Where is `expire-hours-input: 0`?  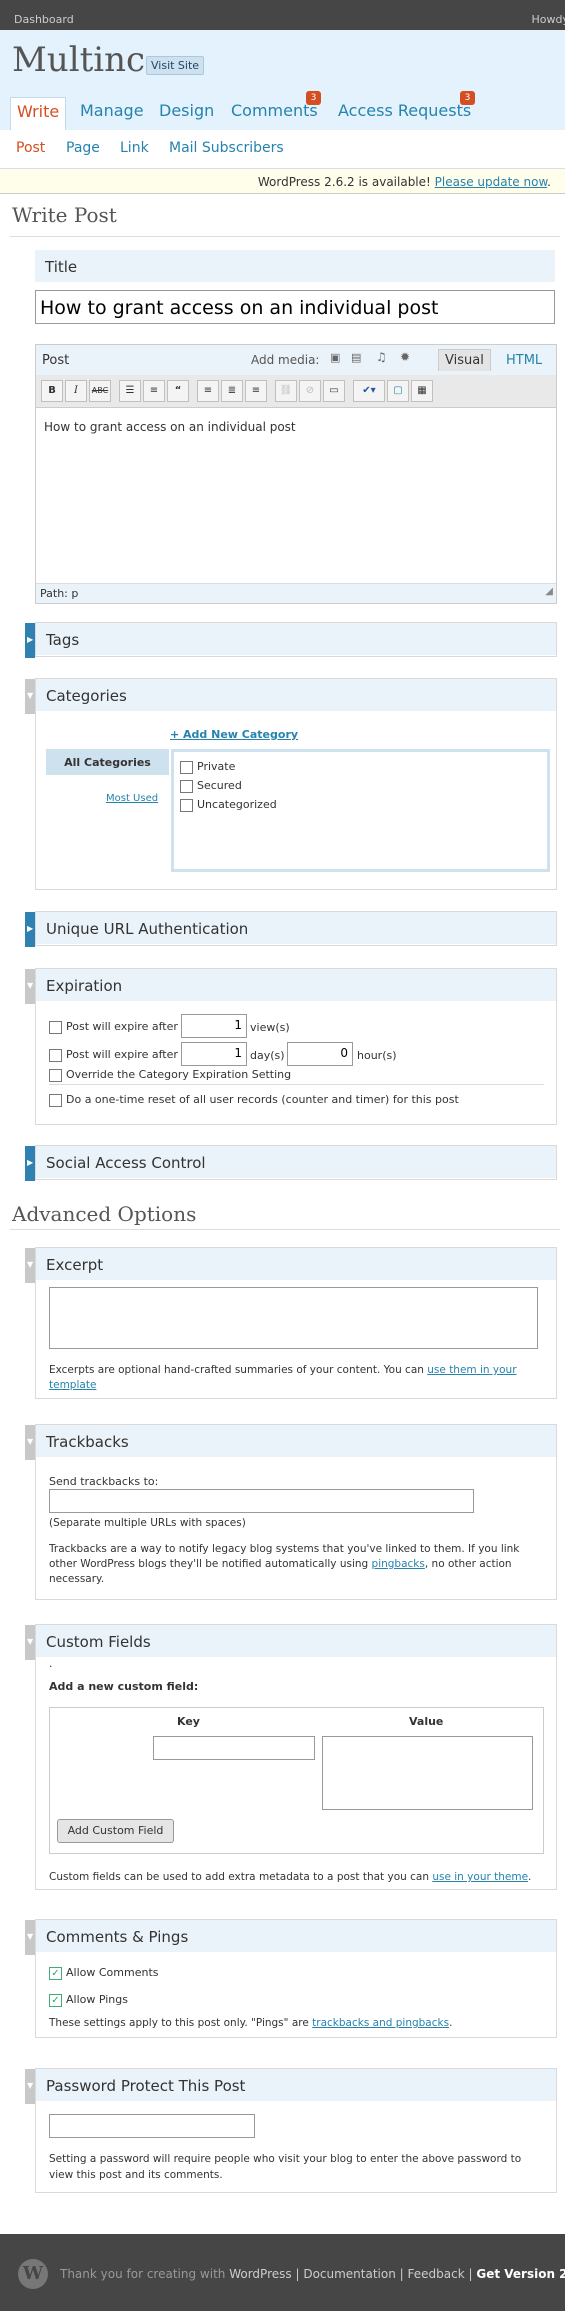 expire-hours-input: 0 is located at coordinates (320, 1054).